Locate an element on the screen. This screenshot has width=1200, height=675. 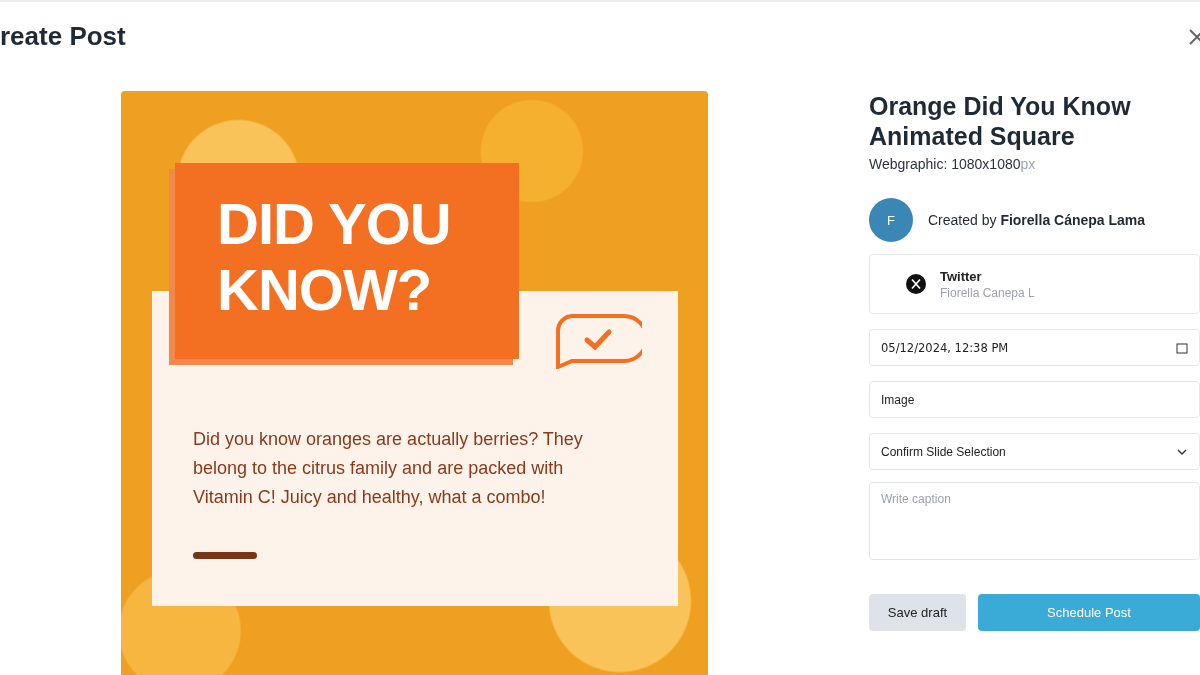
caption-field: Write caption is located at coordinates (1034, 521).